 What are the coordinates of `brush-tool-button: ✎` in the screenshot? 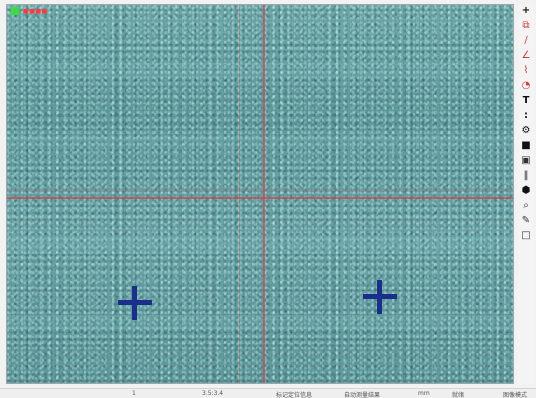 It's located at (526, 221).